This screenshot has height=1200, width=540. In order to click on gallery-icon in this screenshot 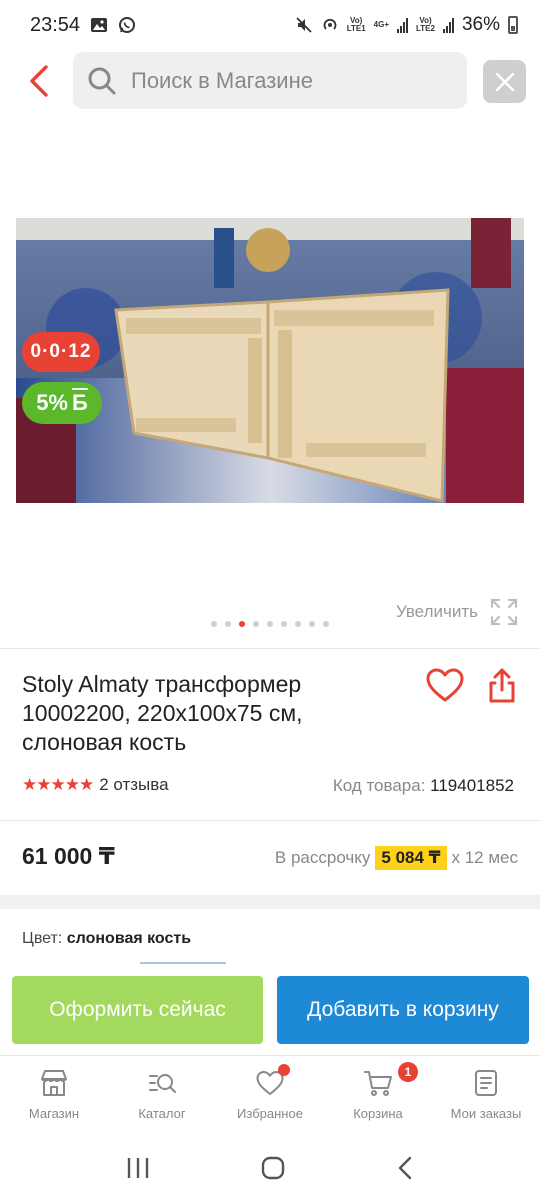, I will do `click(99, 25)`.